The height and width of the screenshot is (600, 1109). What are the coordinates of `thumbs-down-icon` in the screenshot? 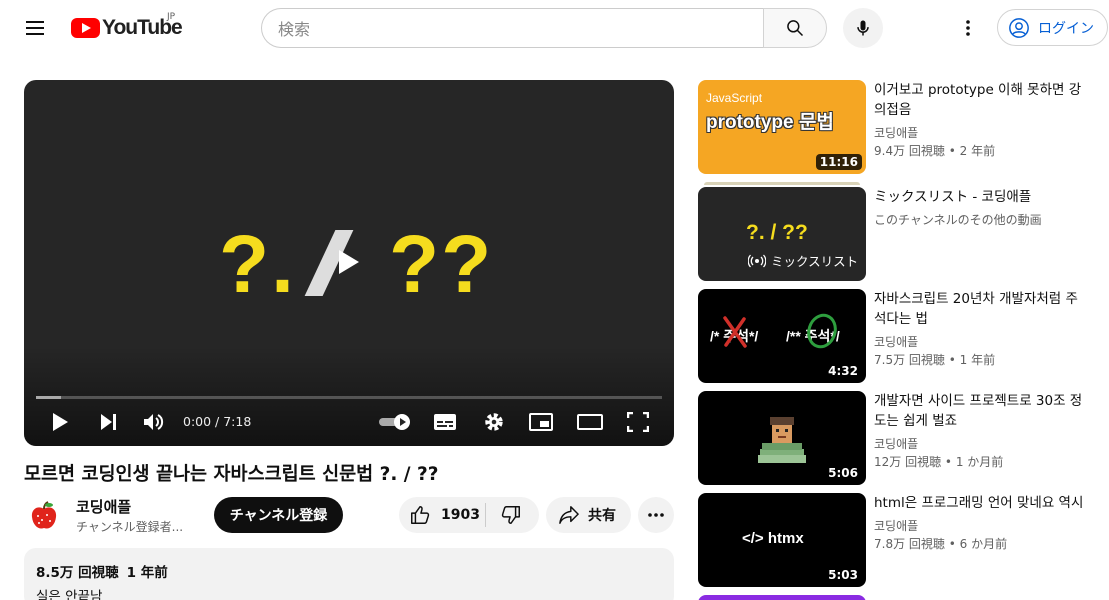 It's located at (510, 515).